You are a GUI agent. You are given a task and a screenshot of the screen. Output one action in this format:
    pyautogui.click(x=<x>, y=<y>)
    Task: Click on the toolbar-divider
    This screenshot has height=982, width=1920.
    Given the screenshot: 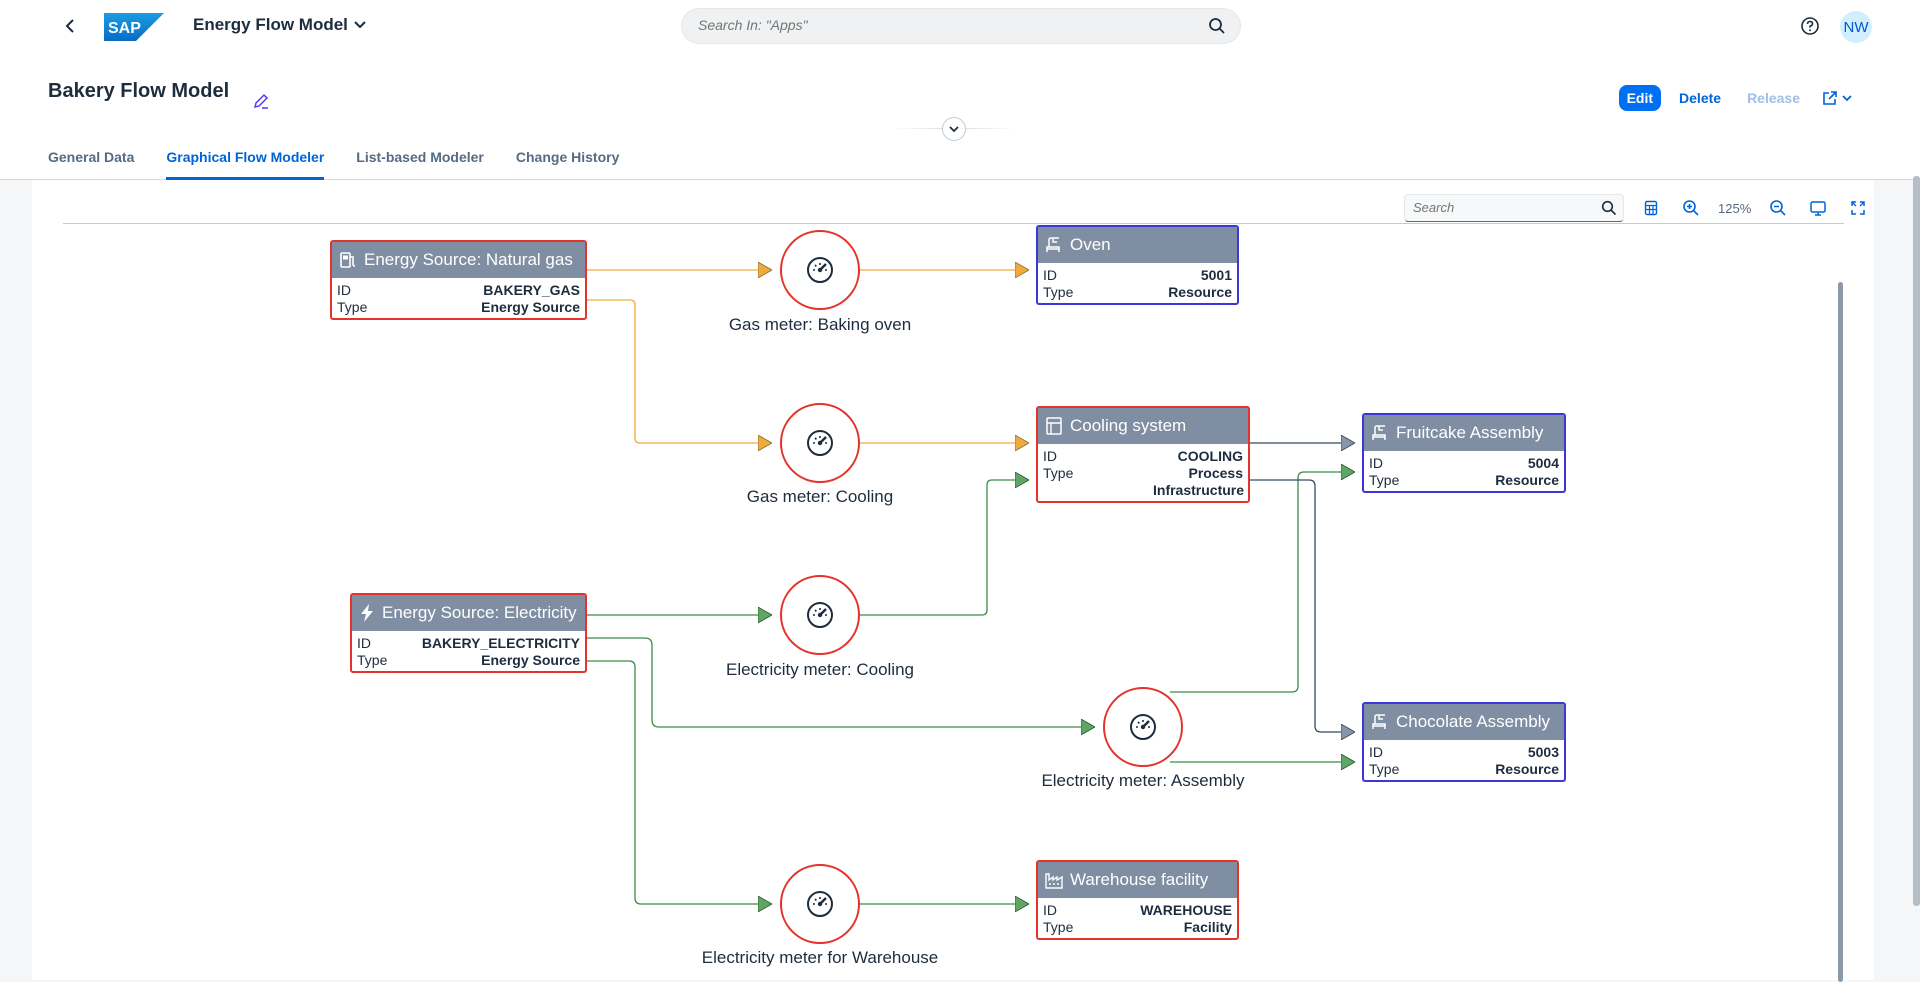 What is the action you would take?
    pyautogui.click(x=953, y=223)
    